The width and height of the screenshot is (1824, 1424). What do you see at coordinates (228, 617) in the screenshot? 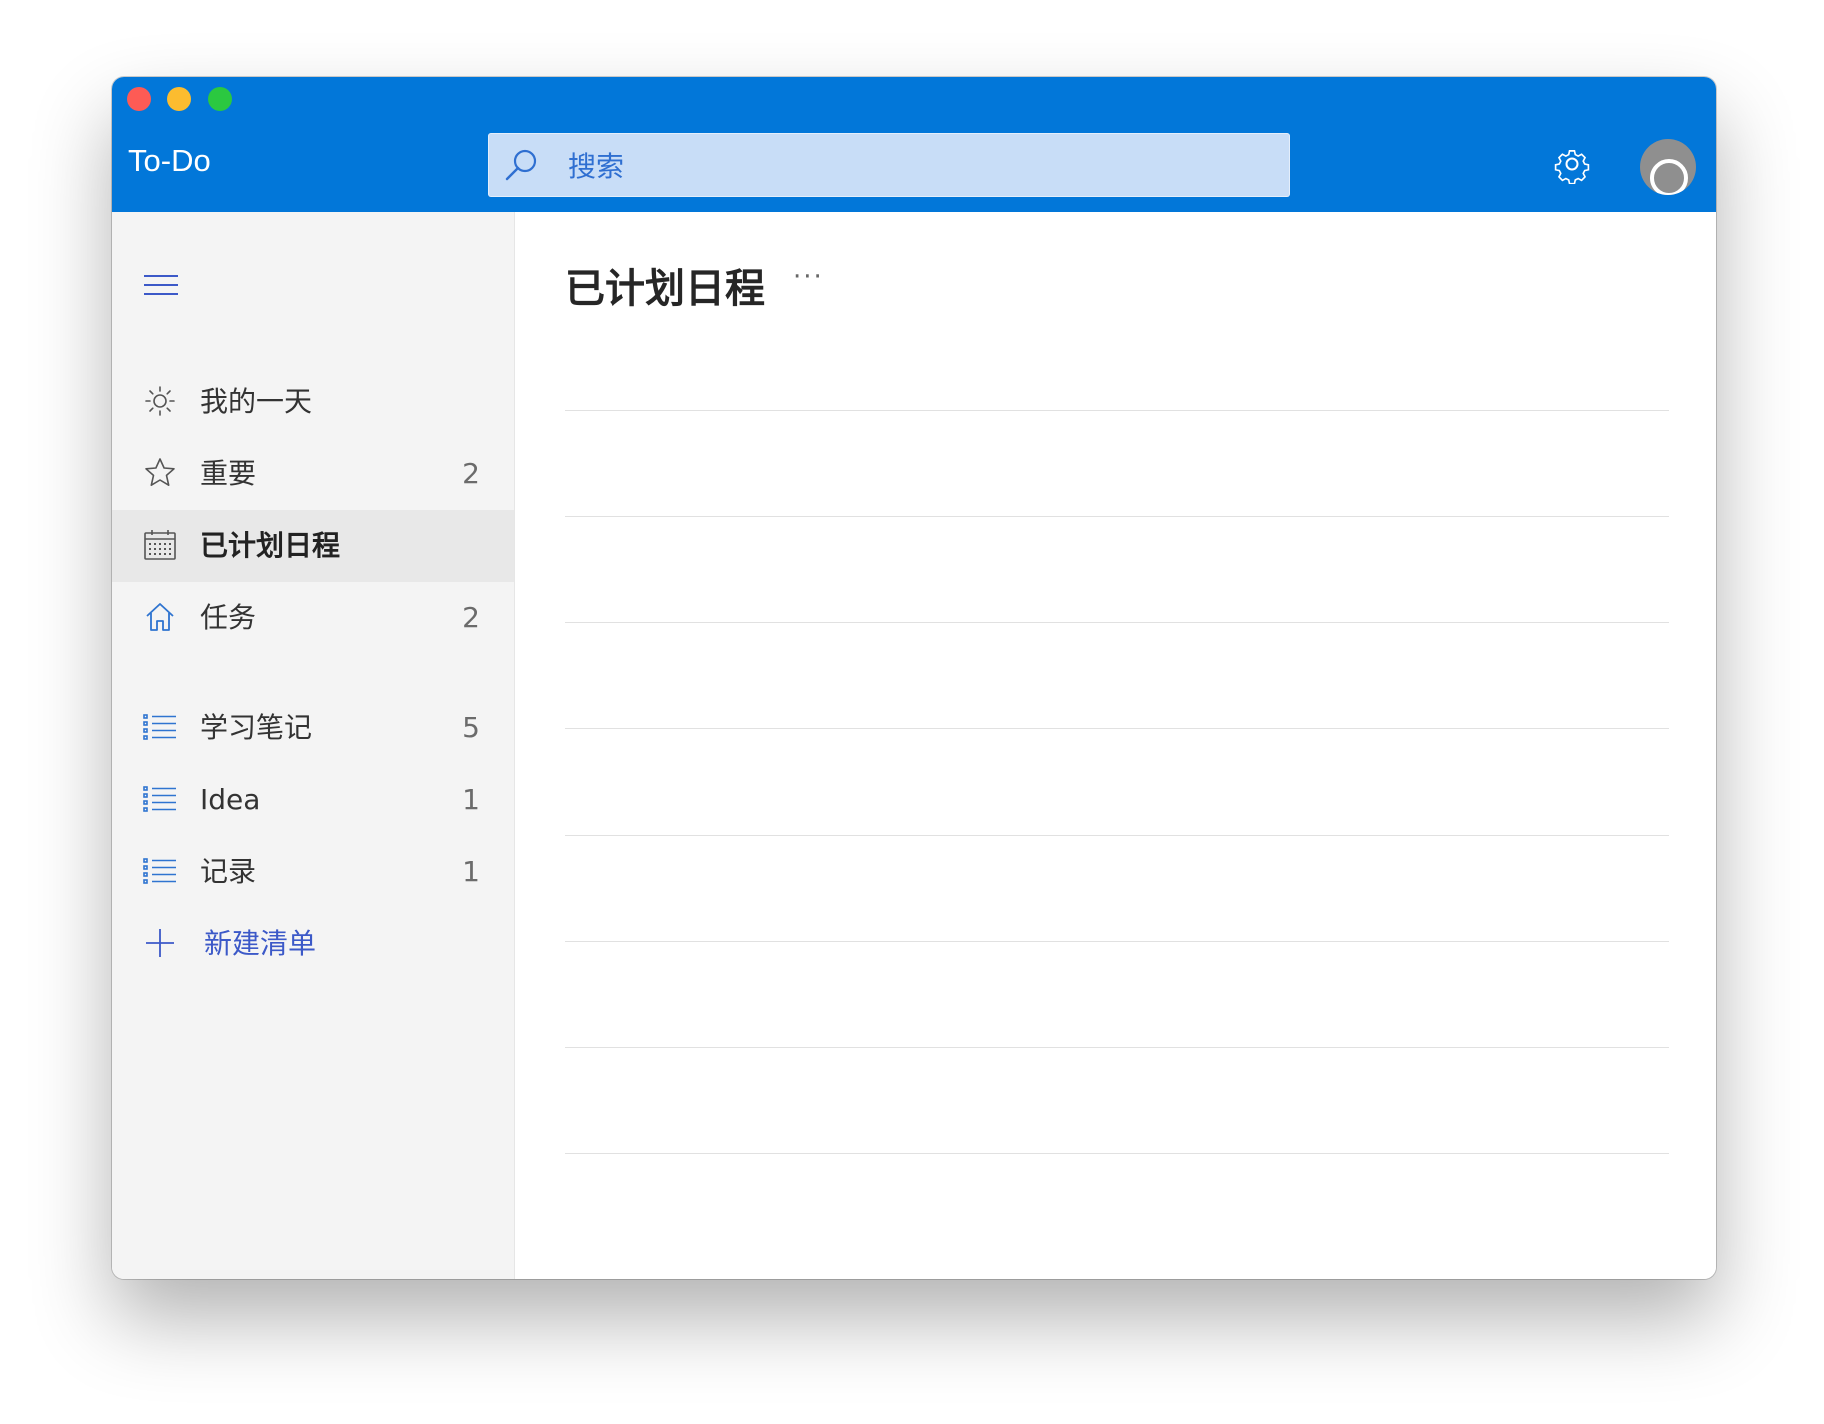
I see `sidebar-item-label: 任务` at bounding box center [228, 617].